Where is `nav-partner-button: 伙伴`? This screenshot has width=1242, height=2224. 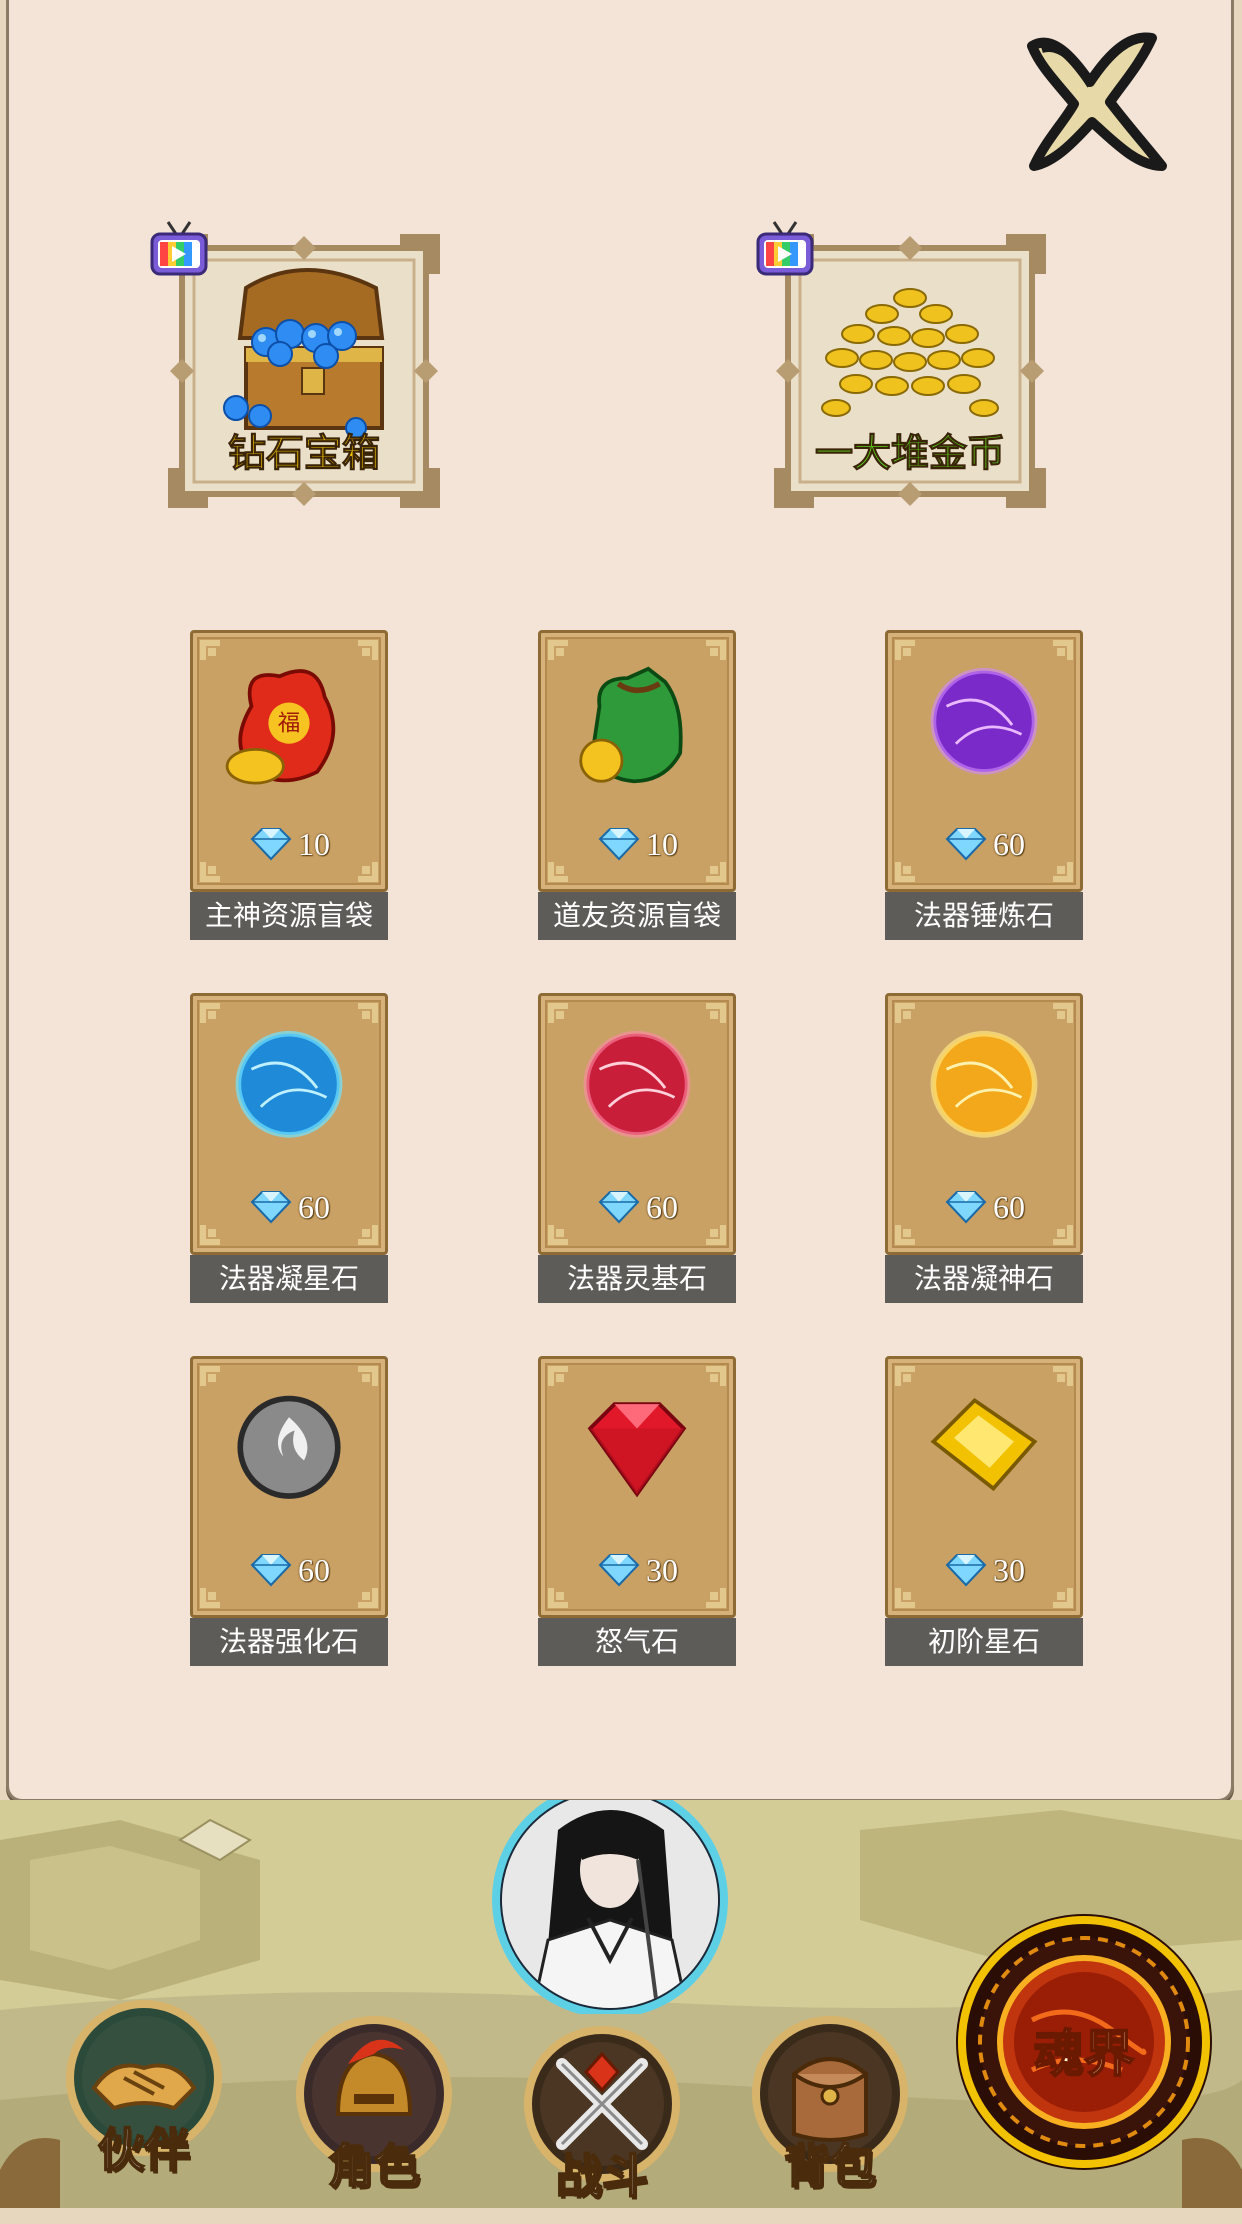 nav-partner-button: 伙伴 is located at coordinates (144, 2098).